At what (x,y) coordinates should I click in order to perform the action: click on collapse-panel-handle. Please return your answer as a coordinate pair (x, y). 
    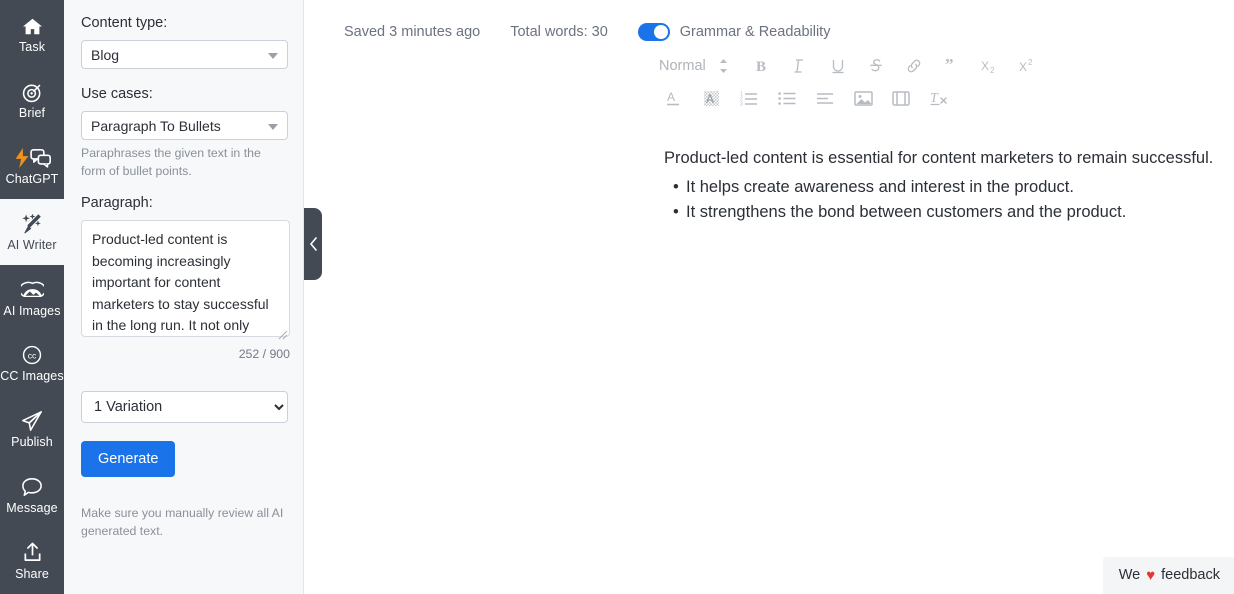
    Looking at the image, I should click on (313, 244).